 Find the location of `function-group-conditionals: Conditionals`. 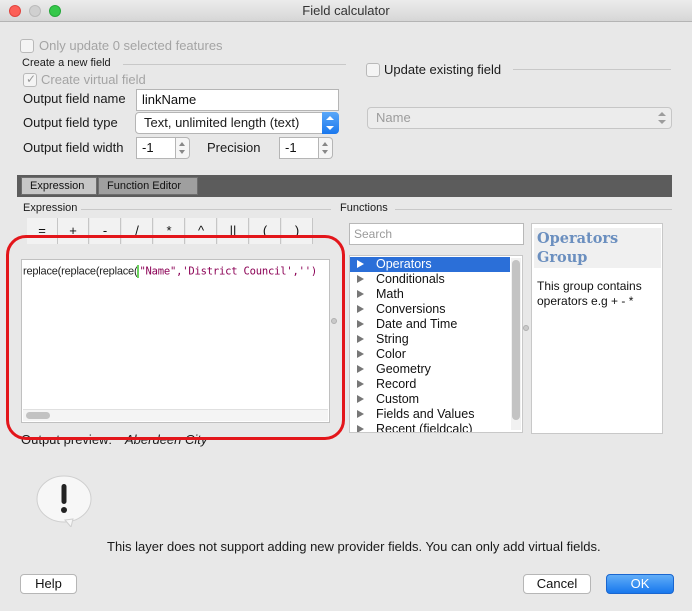

function-group-conditionals: Conditionals is located at coordinates (430, 279).